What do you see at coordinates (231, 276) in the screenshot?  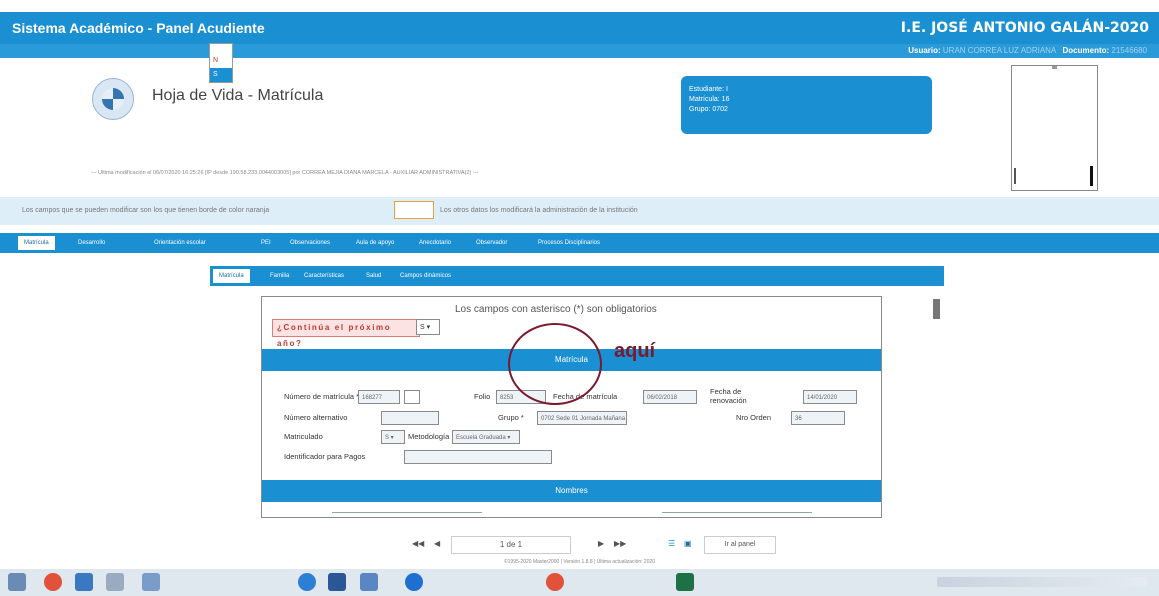 I see `subtab-matricula: Matrícula` at bounding box center [231, 276].